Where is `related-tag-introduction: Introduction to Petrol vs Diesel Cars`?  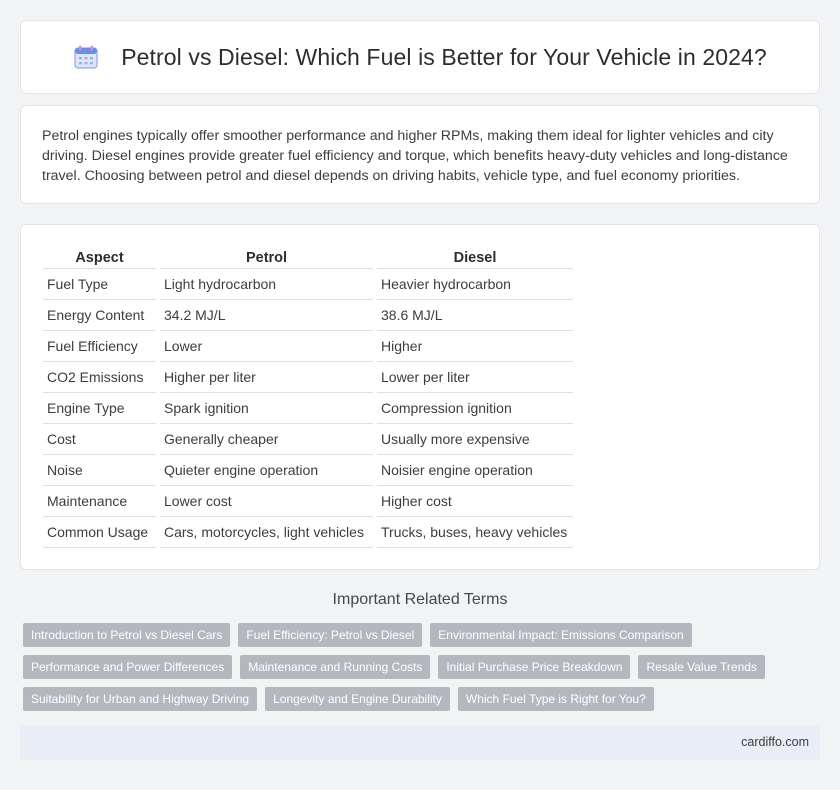 related-tag-introduction: Introduction to Petrol vs Diesel Cars is located at coordinates (127, 635).